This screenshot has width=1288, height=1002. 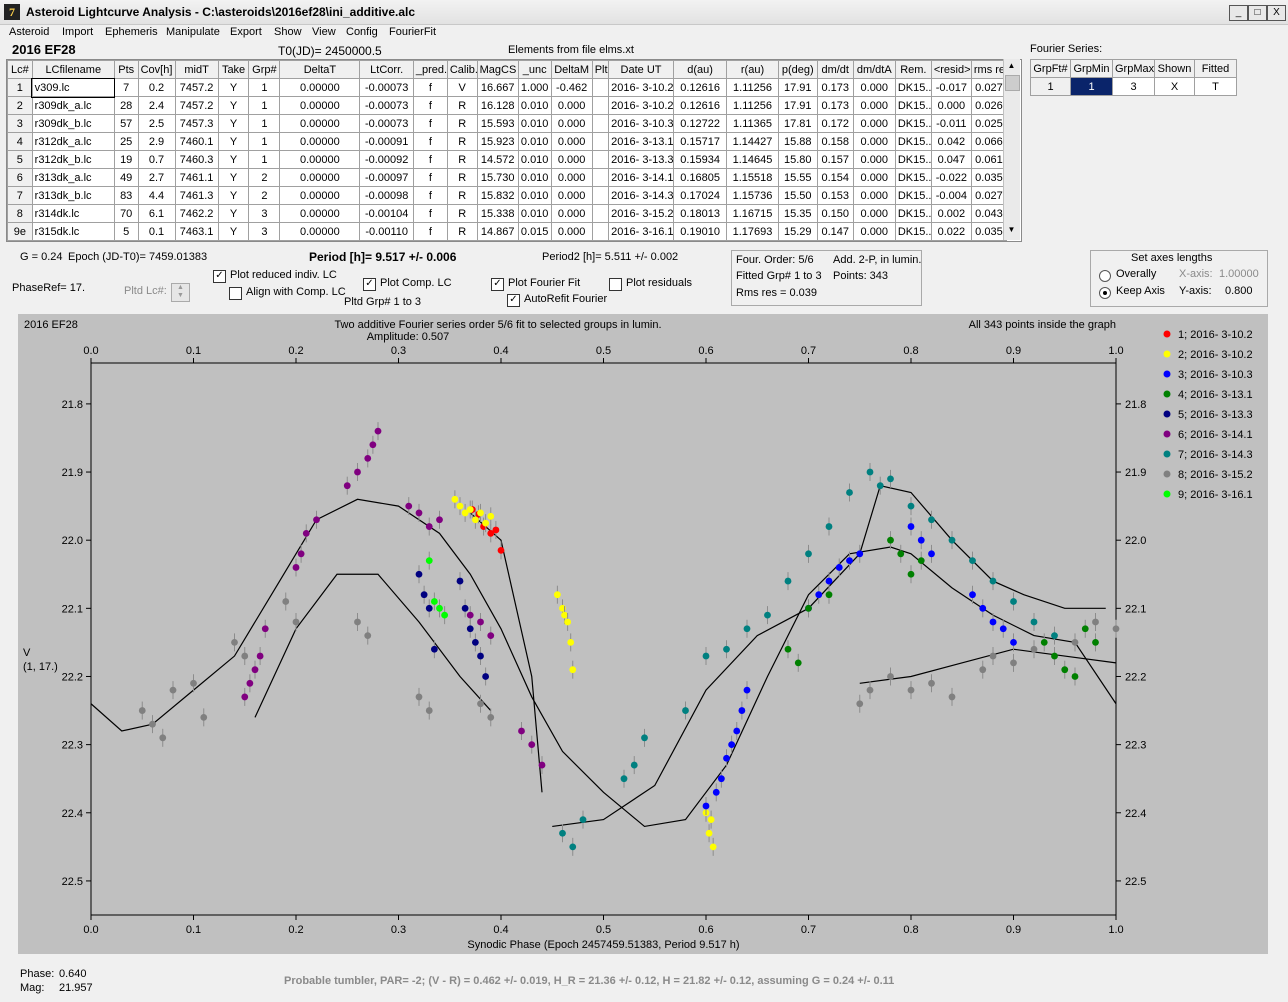 I want to click on table-cell: 0.173, so click(x=835, y=105).